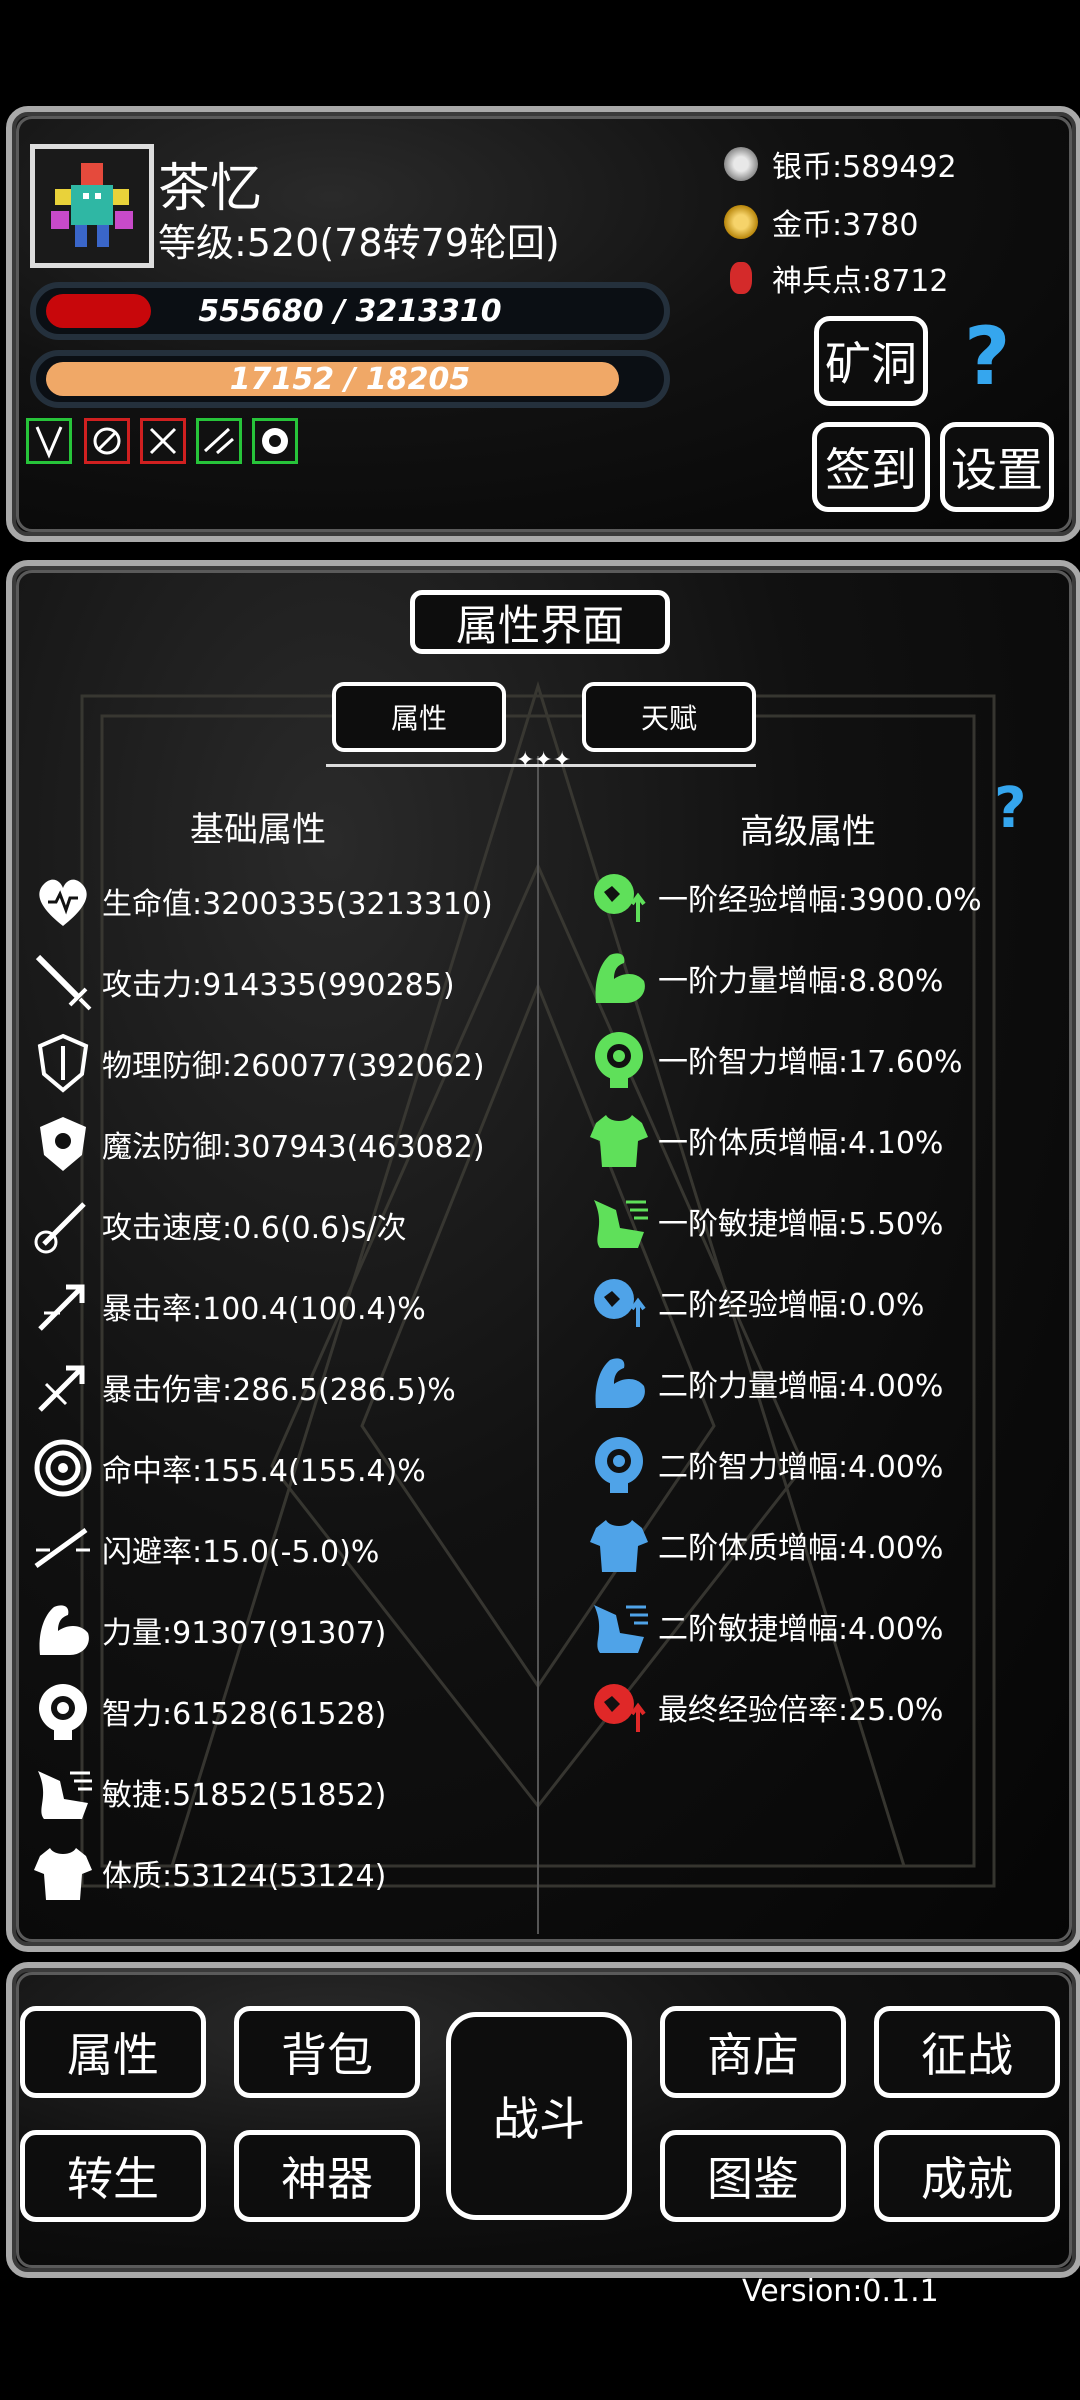  What do you see at coordinates (997, 467) in the screenshot?
I see `settings-button: 设置` at bounding box center [997, 467].